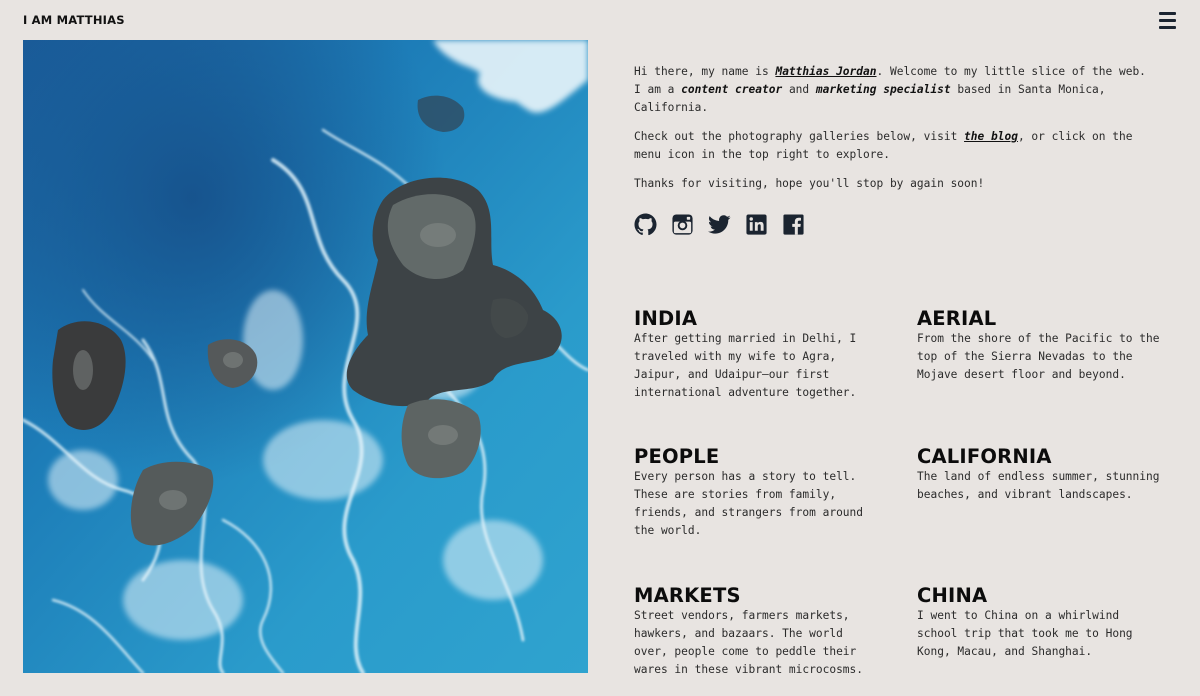 This screenshot has height=696, width=1200. Describe the element at coordinates (705, 71) in the screenshot. I see `intro-text-segment: Hi there, my name is` at that location.